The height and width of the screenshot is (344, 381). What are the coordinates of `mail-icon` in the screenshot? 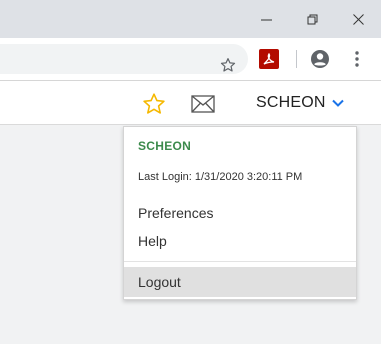 It's located at (203, 104).